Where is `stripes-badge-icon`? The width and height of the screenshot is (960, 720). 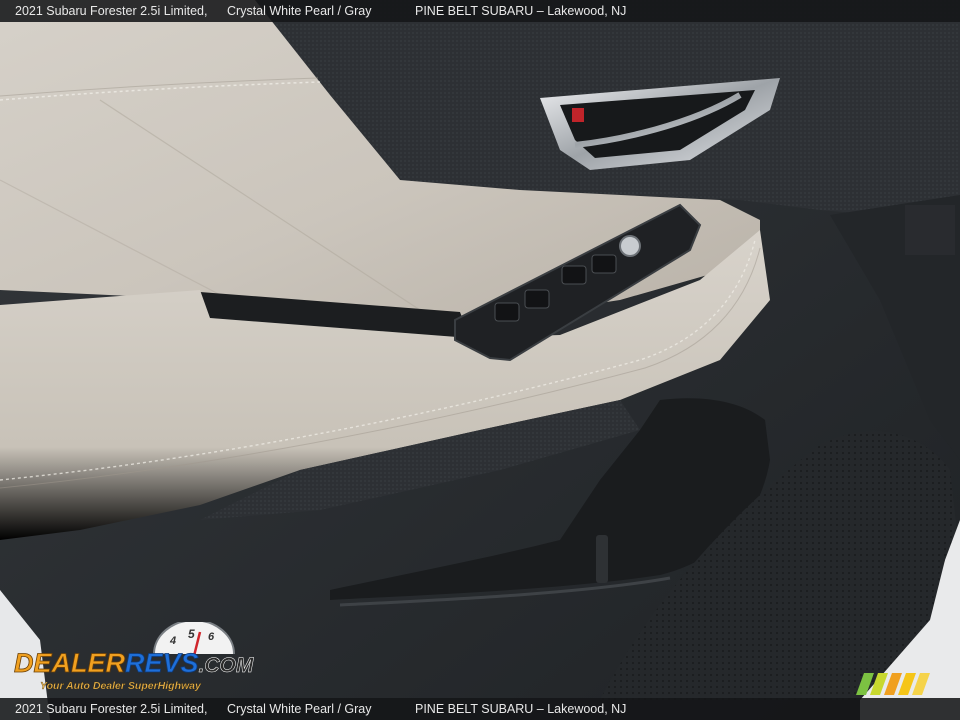
stripes-badge-icon is located at coordinates (893, 684).